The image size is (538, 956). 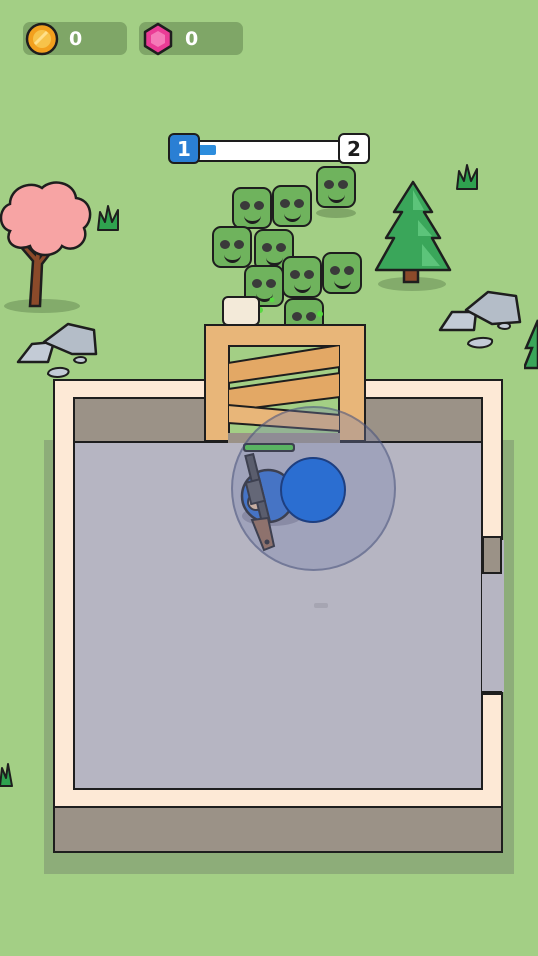 I want to click on gem-count: 0, so click(x=192, y=39).